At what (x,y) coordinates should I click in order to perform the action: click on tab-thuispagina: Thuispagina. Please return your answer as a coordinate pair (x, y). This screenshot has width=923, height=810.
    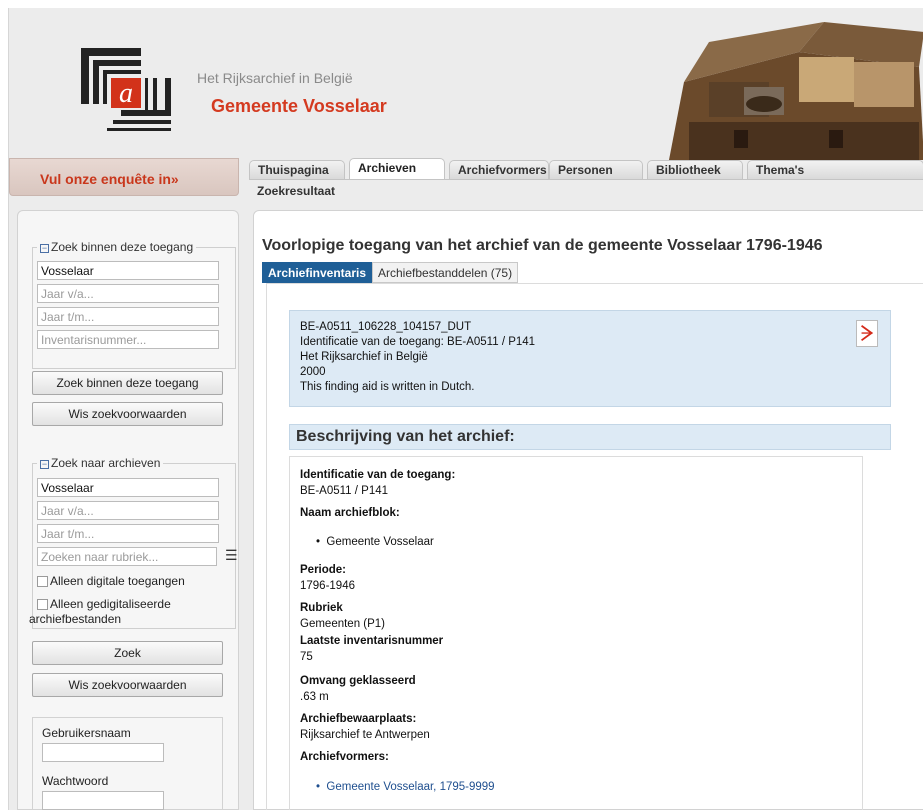
    Looking at the image, I should click on (297, 170).